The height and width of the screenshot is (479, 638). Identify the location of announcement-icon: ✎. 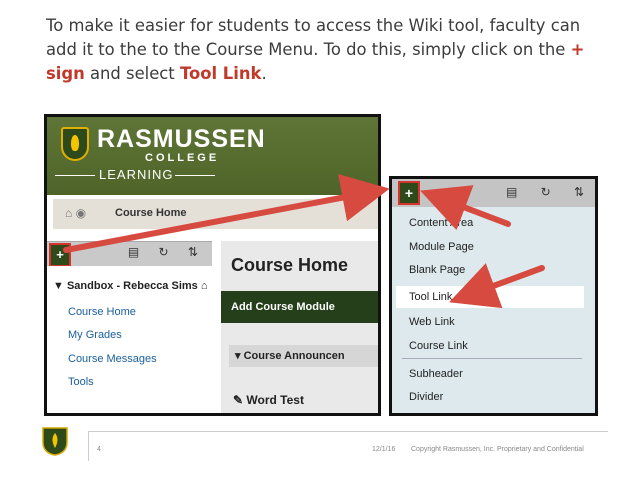
(238, 400).